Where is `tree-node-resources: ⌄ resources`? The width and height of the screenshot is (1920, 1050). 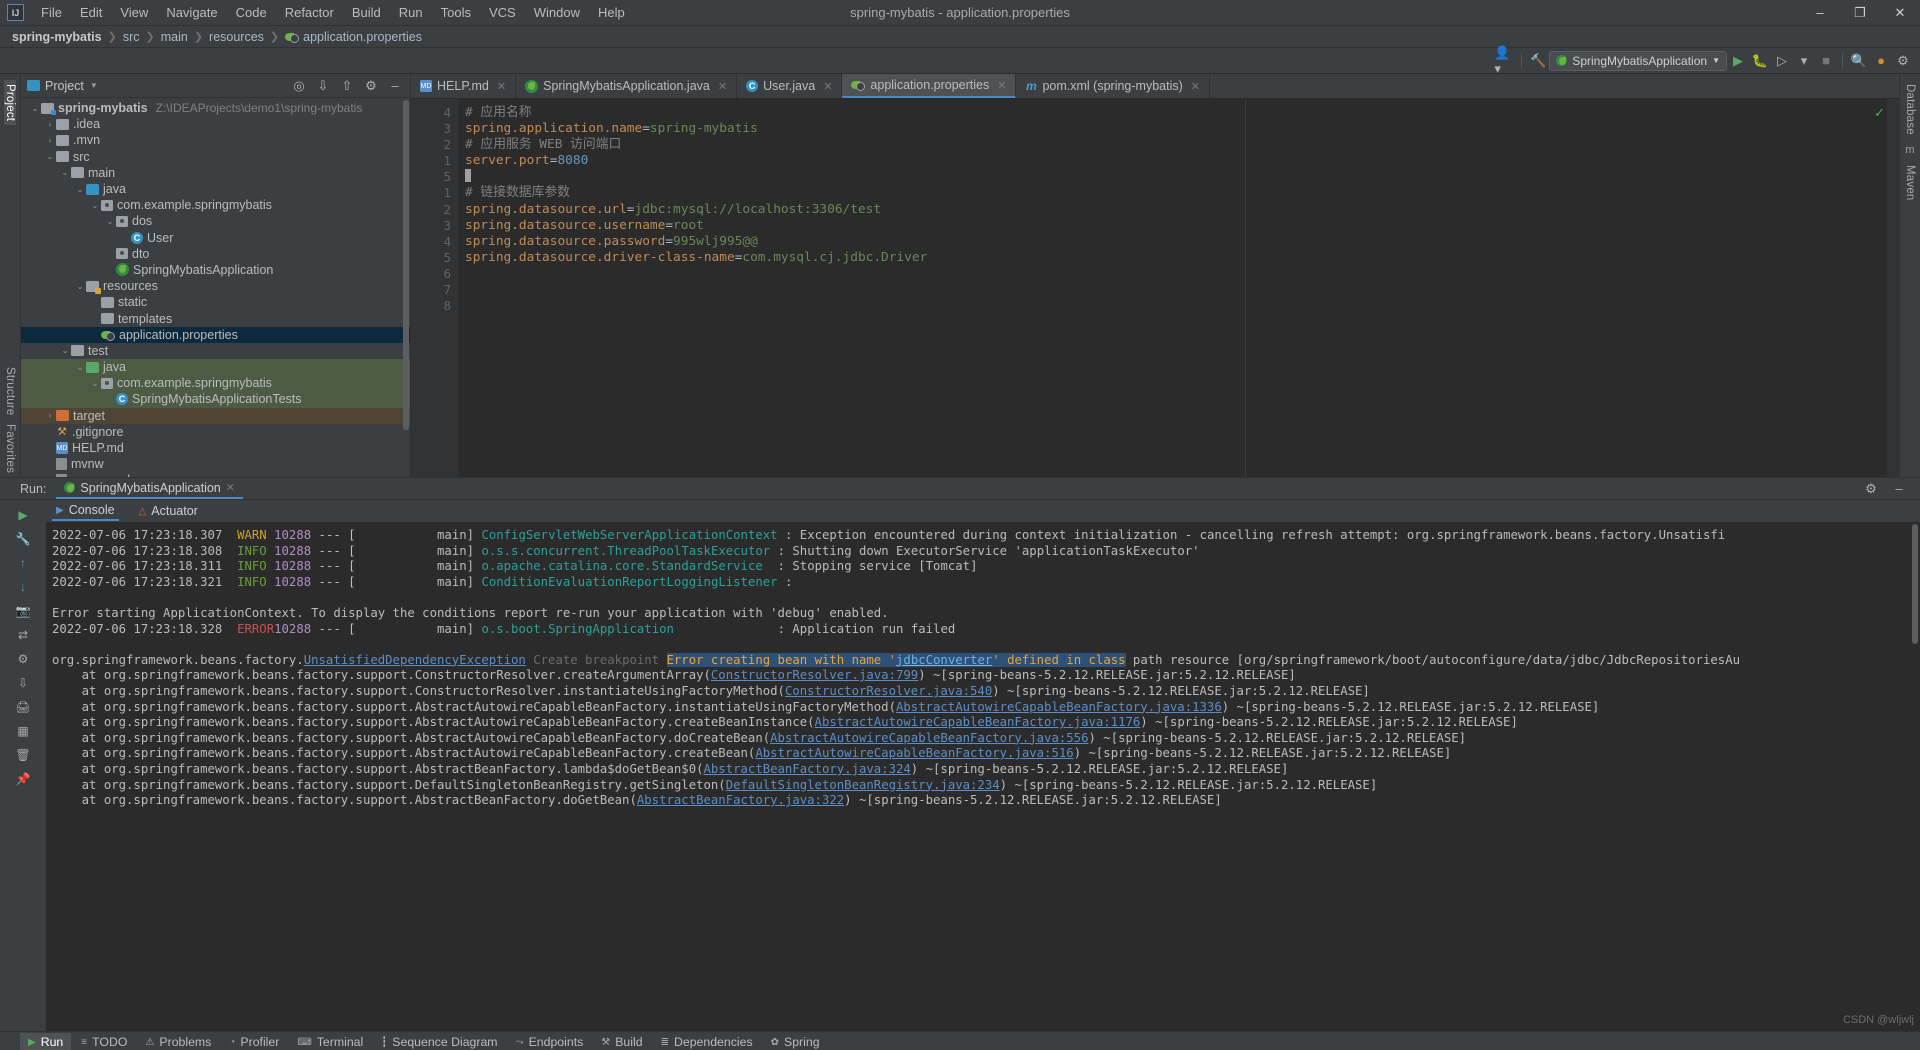 tree-node-resources: ⌄ resources is located at coordinates (215, 286).